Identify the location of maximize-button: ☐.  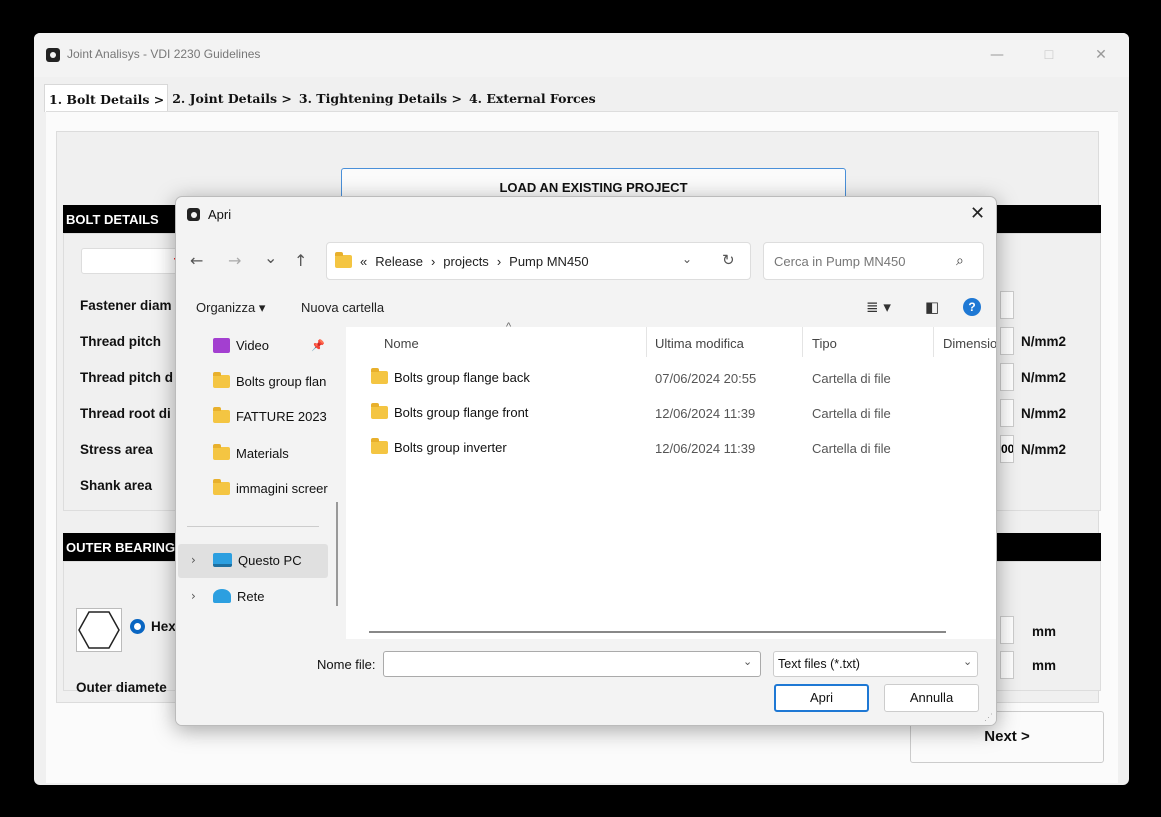
(1049, 55).